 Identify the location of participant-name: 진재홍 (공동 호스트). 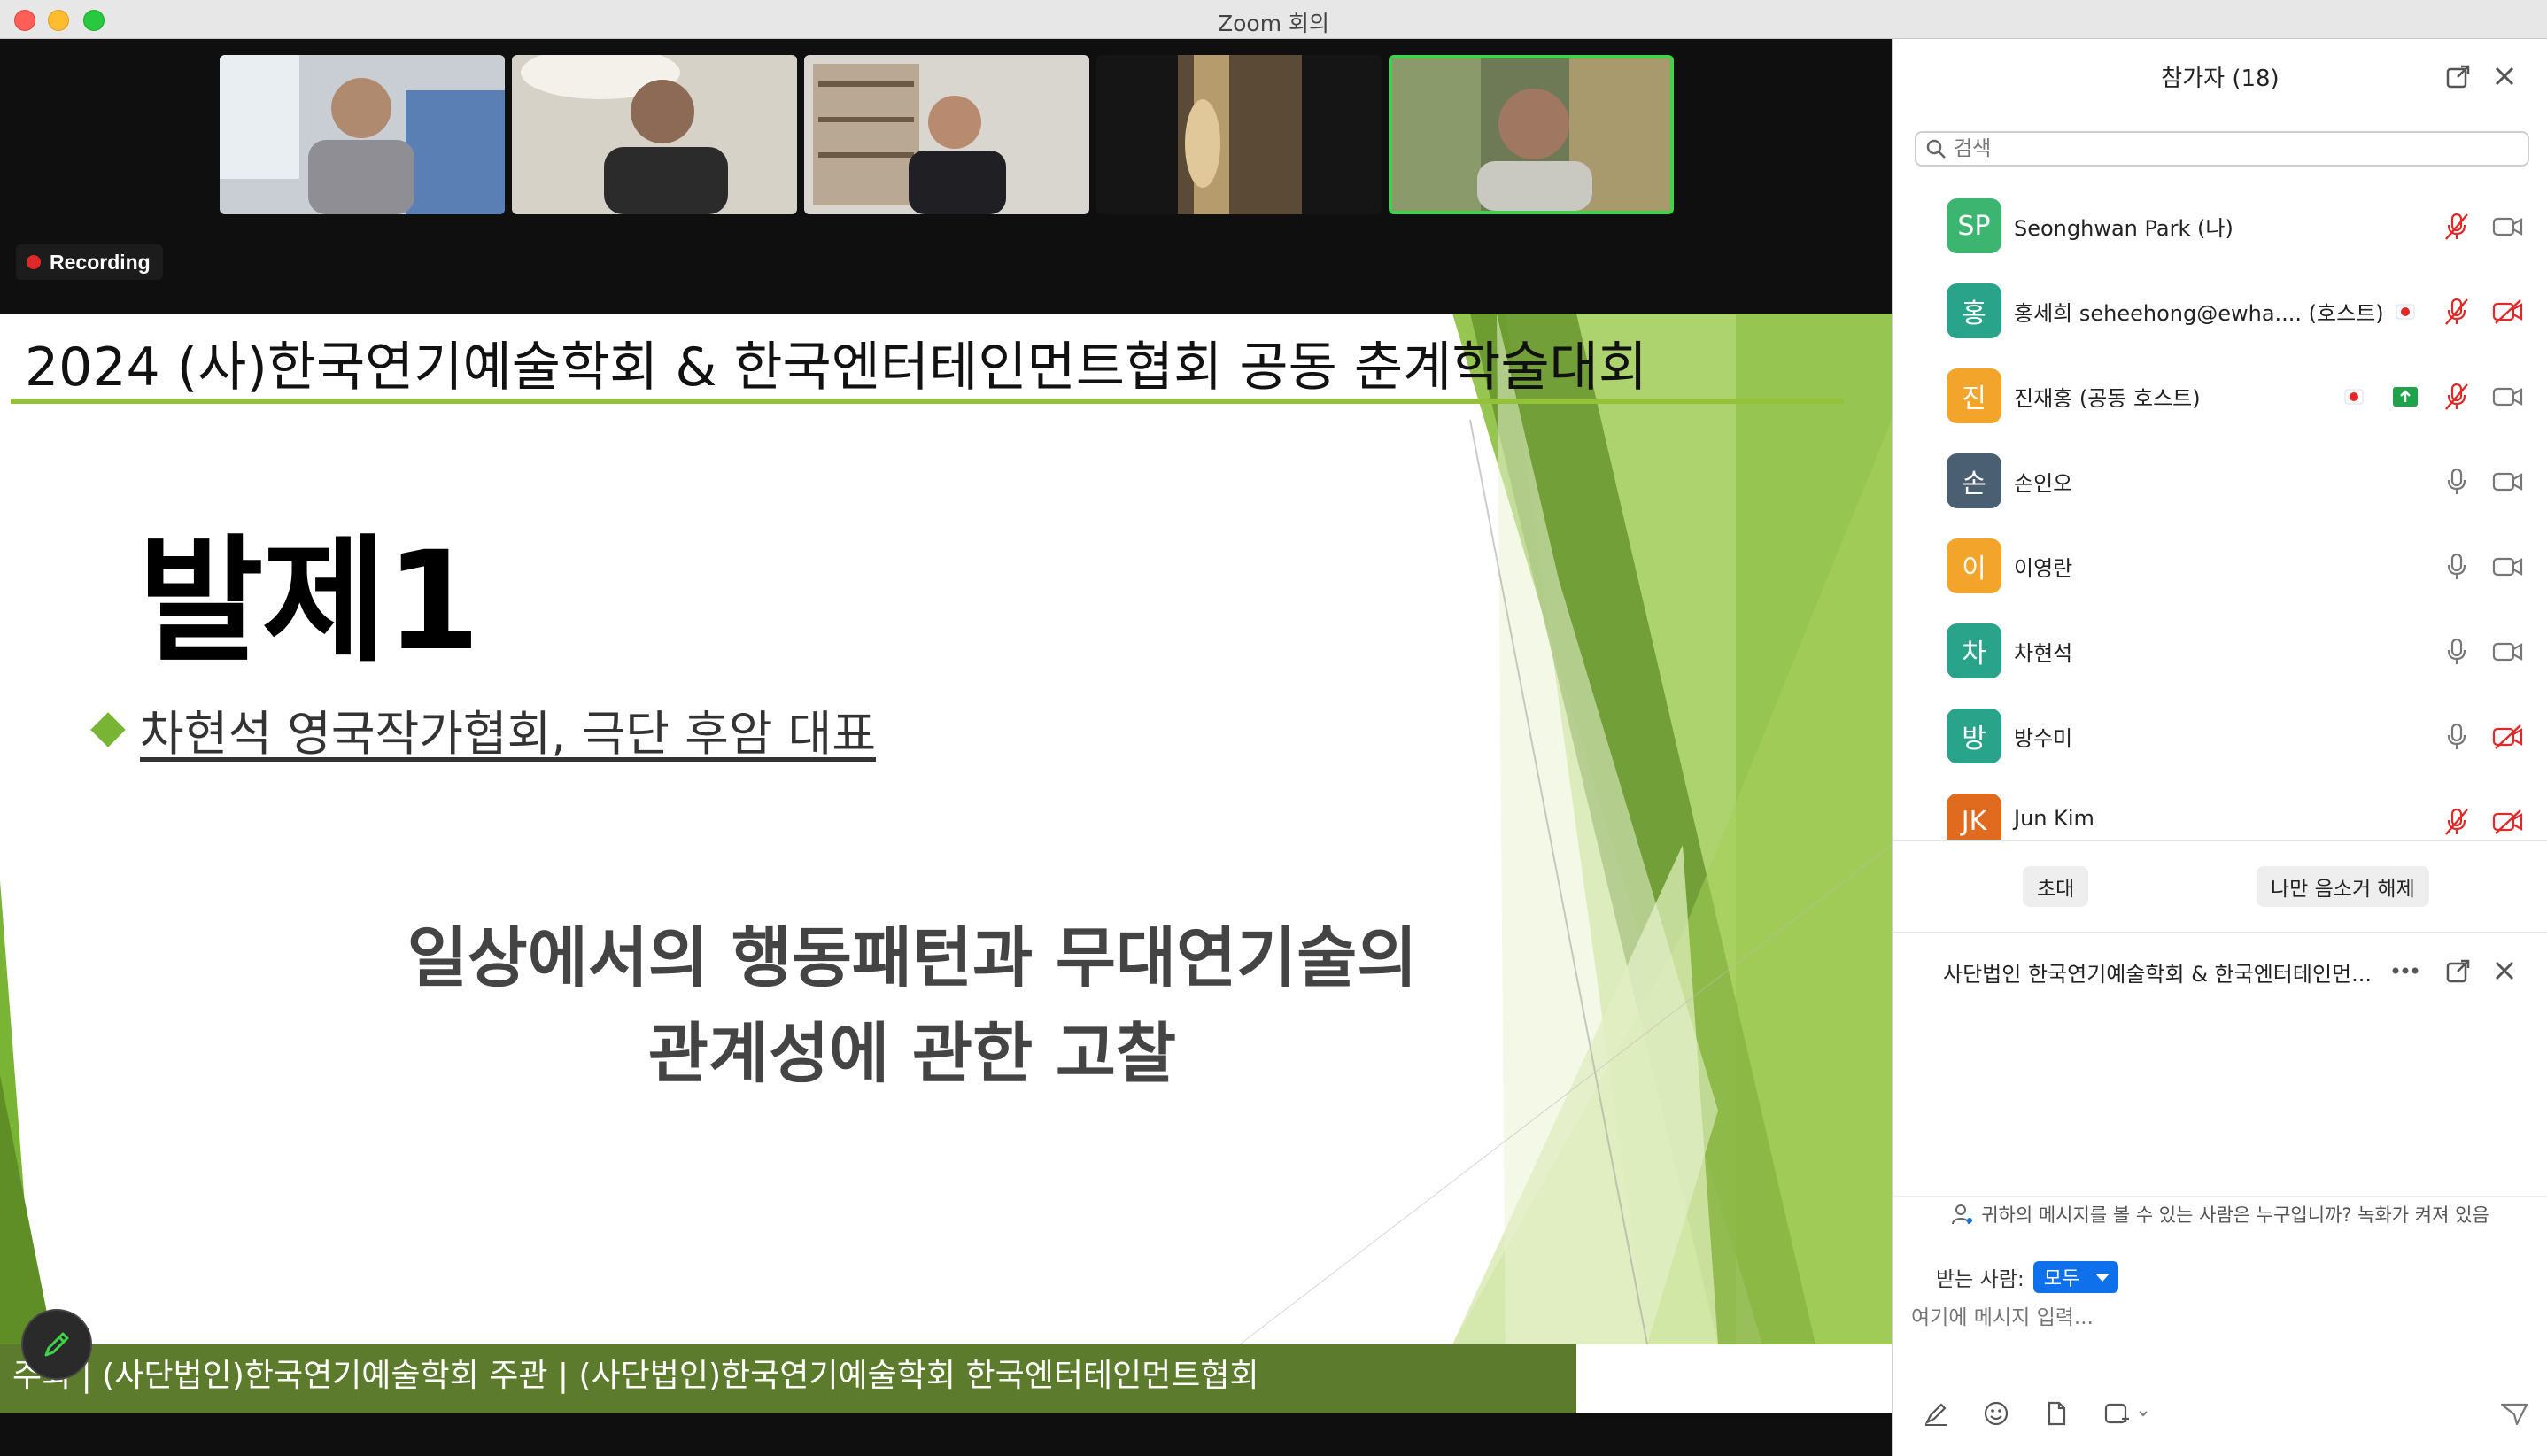
(2107, 398).